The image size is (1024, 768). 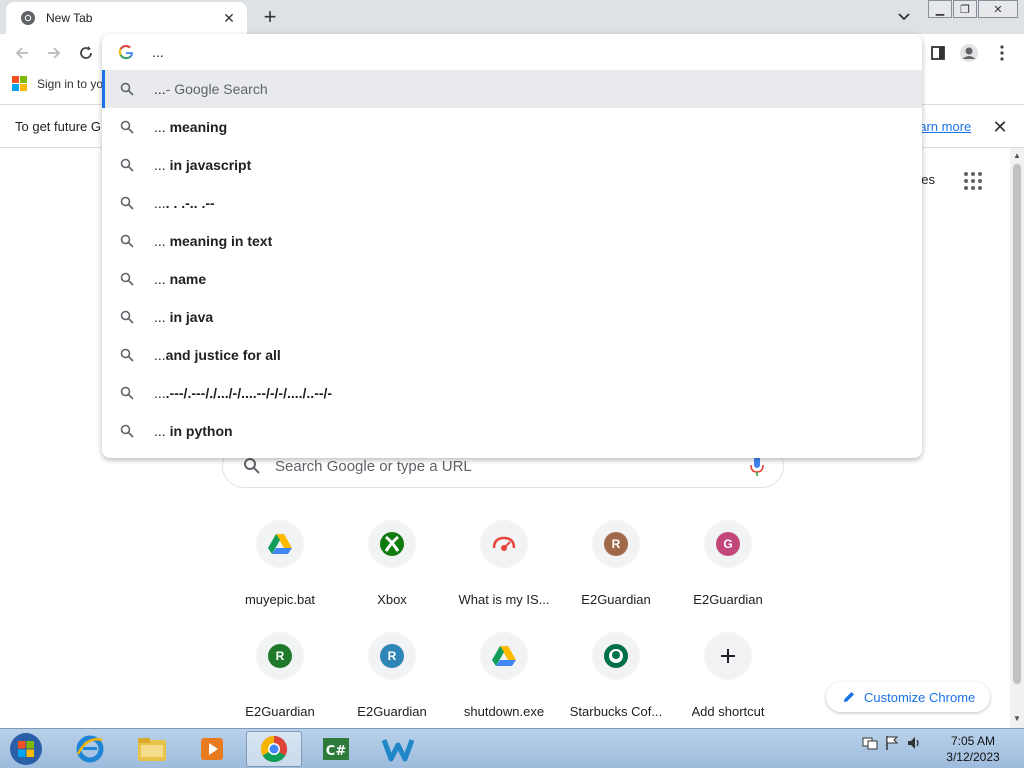 I want to click on google-apps-icon, so click(x=973, y=181).